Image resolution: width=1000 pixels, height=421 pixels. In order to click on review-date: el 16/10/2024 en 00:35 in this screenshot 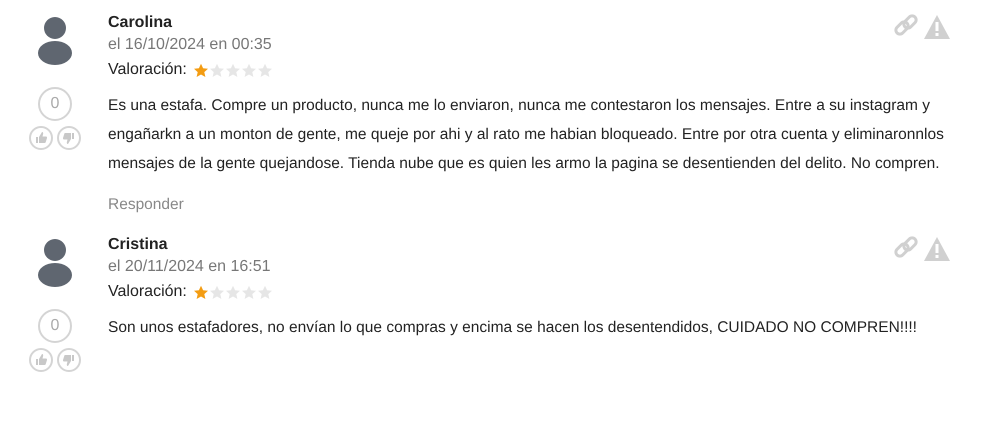, I will do `click(190, 45)`.